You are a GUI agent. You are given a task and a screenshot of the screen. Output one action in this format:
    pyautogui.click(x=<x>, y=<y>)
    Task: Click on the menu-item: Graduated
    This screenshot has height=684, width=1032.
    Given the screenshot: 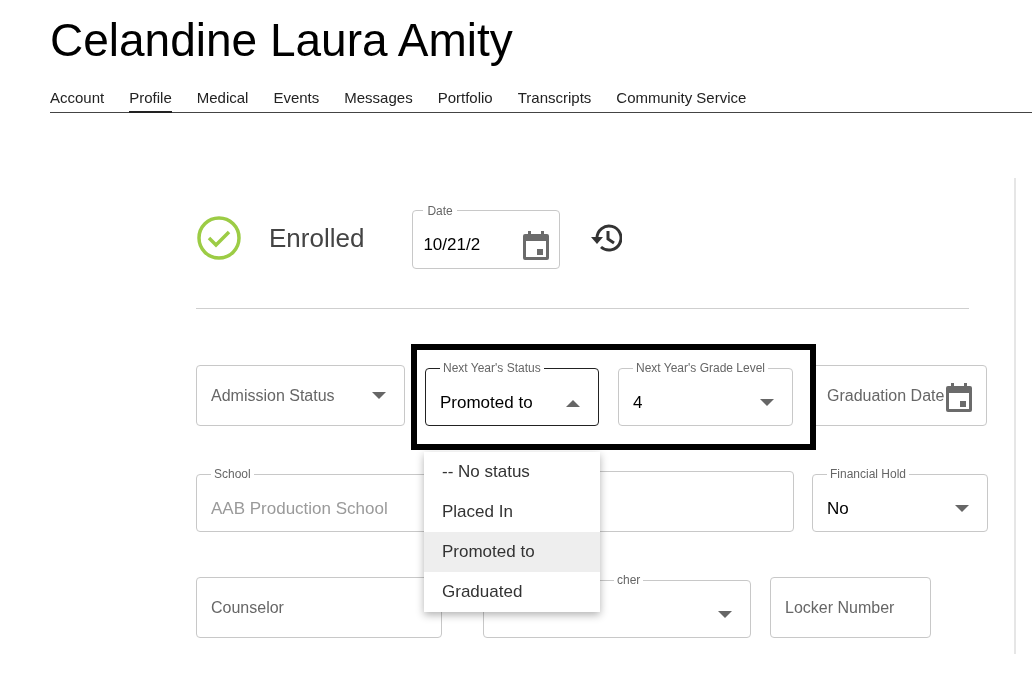 What is the action you would take?
    pyautogui.click(x=512, y=592)
    